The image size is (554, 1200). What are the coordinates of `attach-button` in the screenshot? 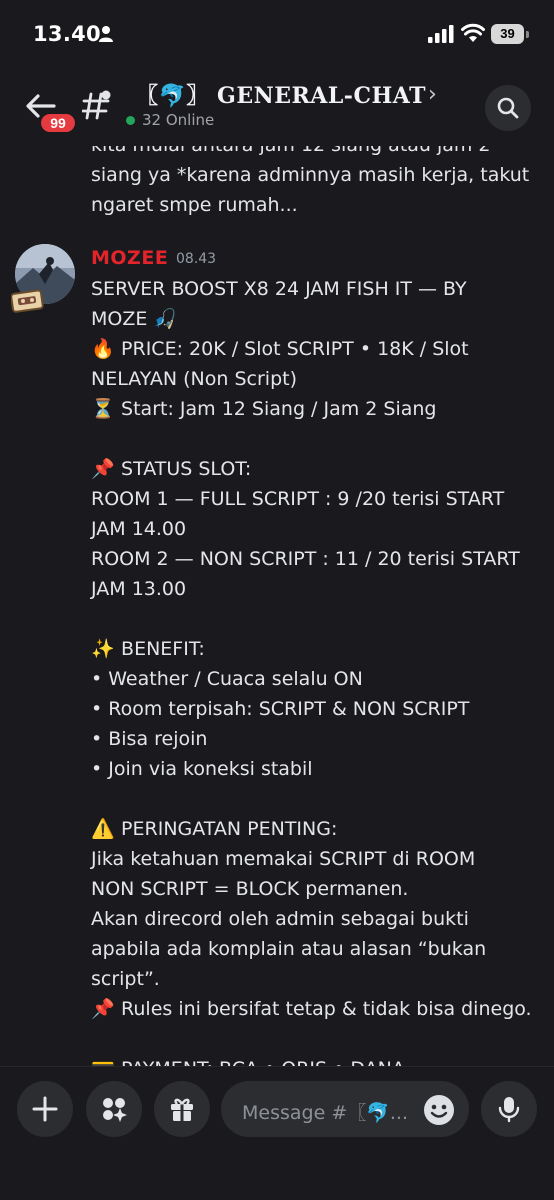 It's located at (45, 1109).